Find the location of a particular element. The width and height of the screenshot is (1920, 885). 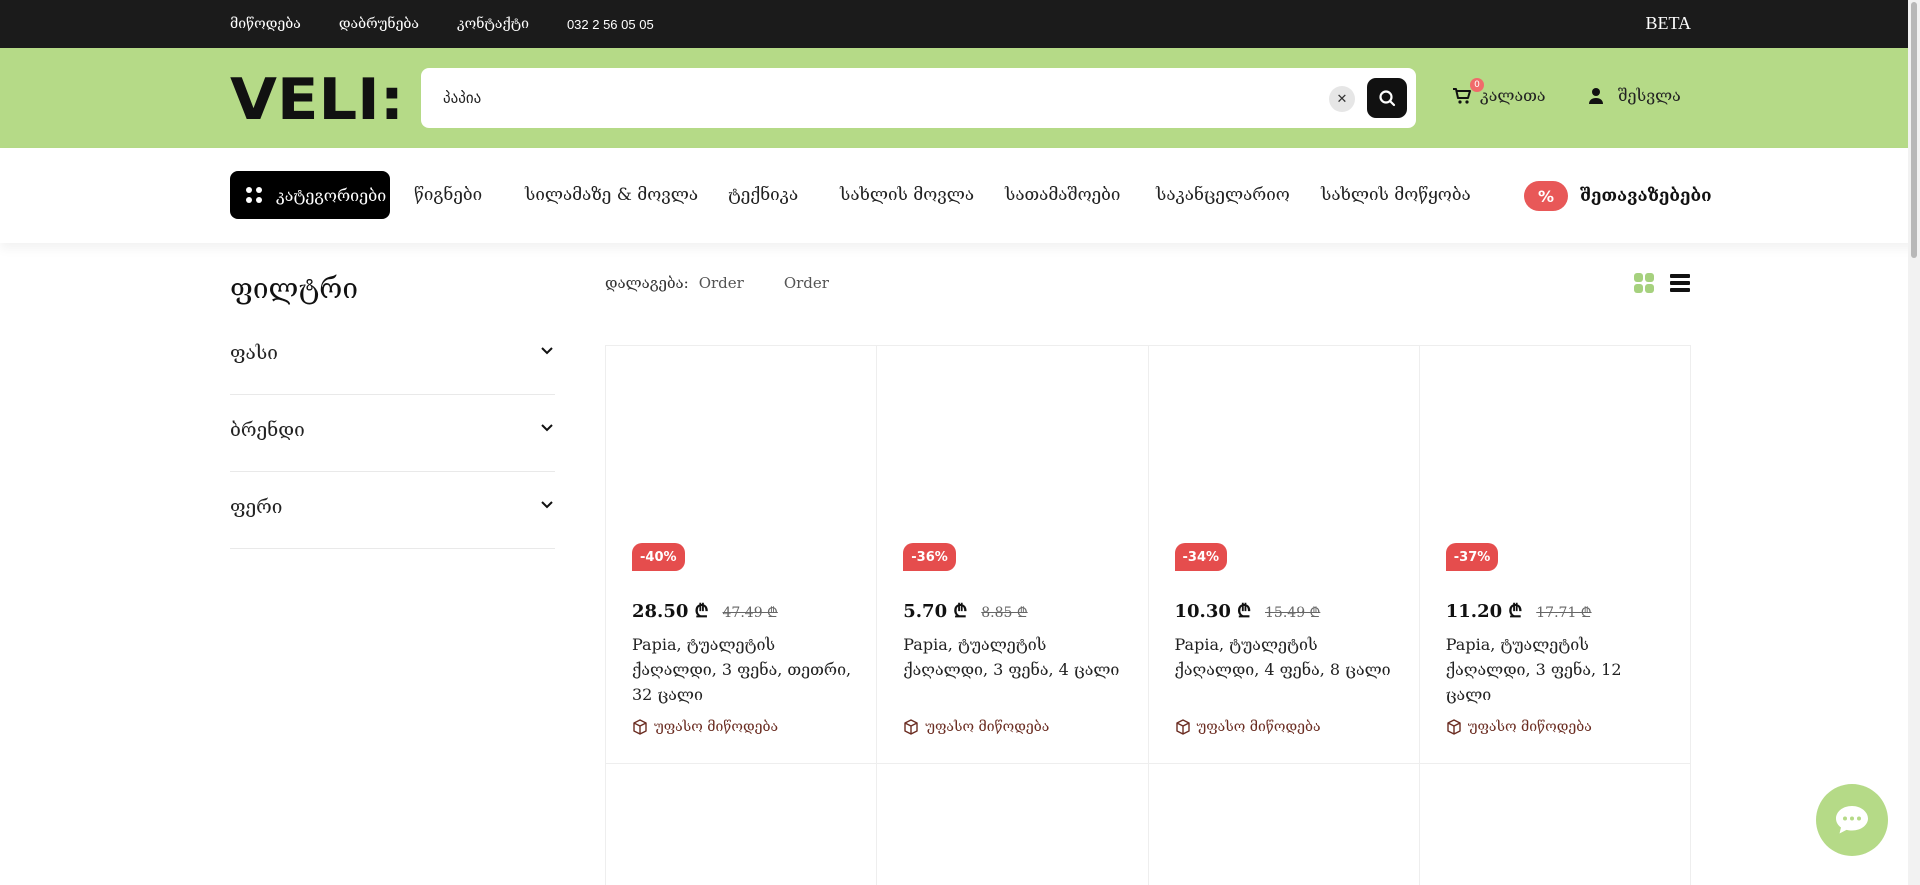

old-price: 15.49 ₾ is located at coordinates (1293, 613).